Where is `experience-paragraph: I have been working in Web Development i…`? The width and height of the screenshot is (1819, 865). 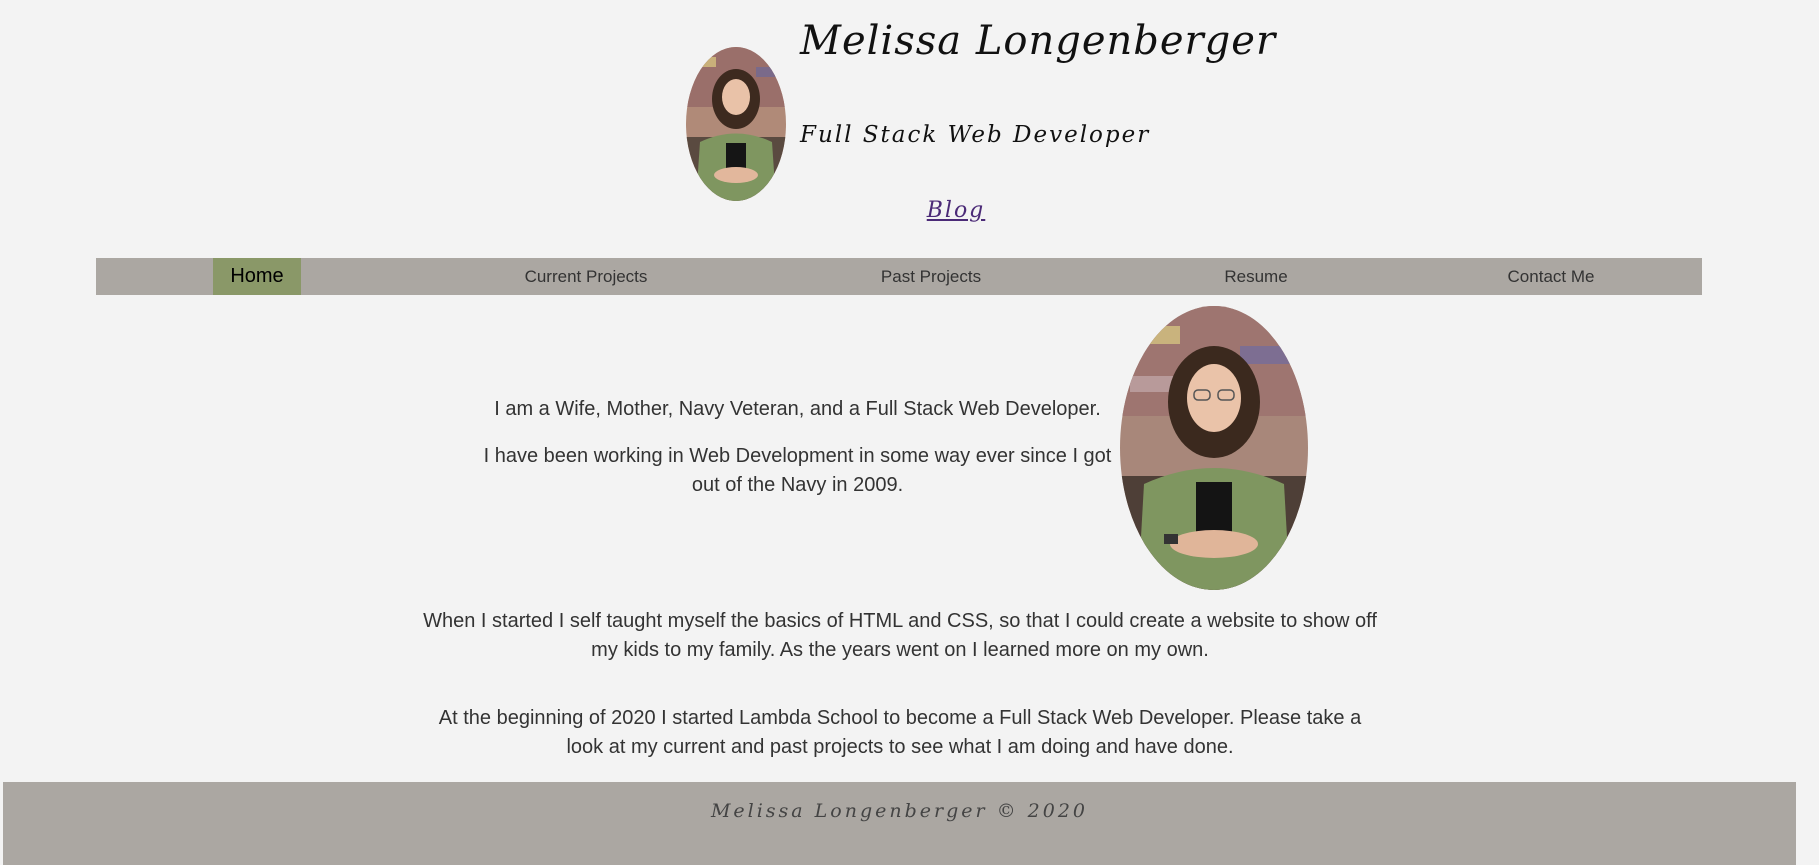 experience-paragraph: I have been working in Web Development i… is located at coordinates (797, 470).